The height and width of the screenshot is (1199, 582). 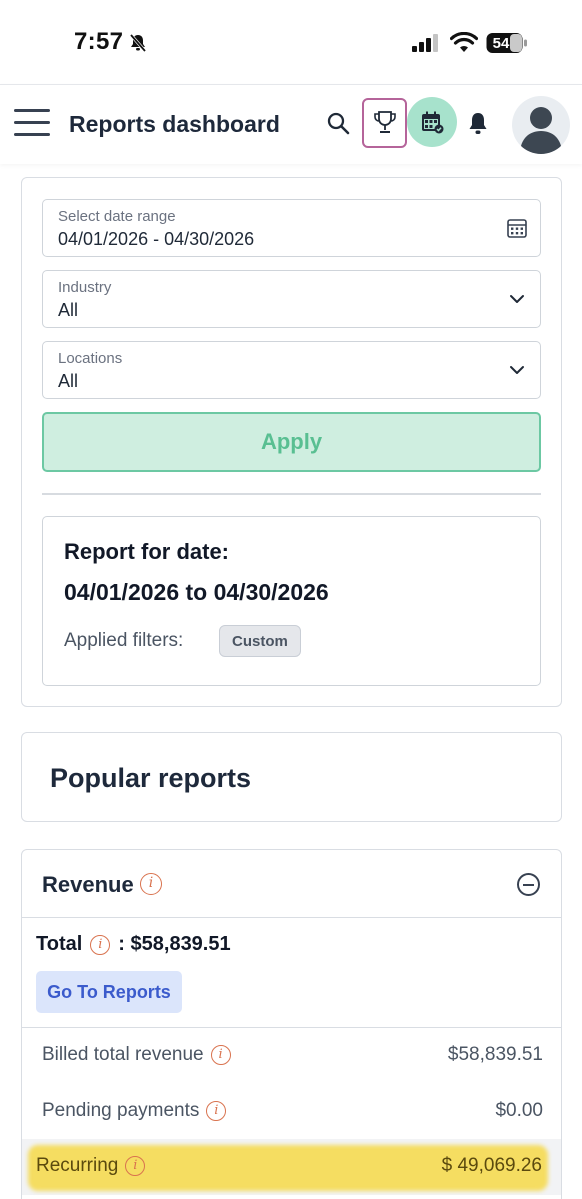 I want to click on locations-label: Locations, so click(x=90, y=358).